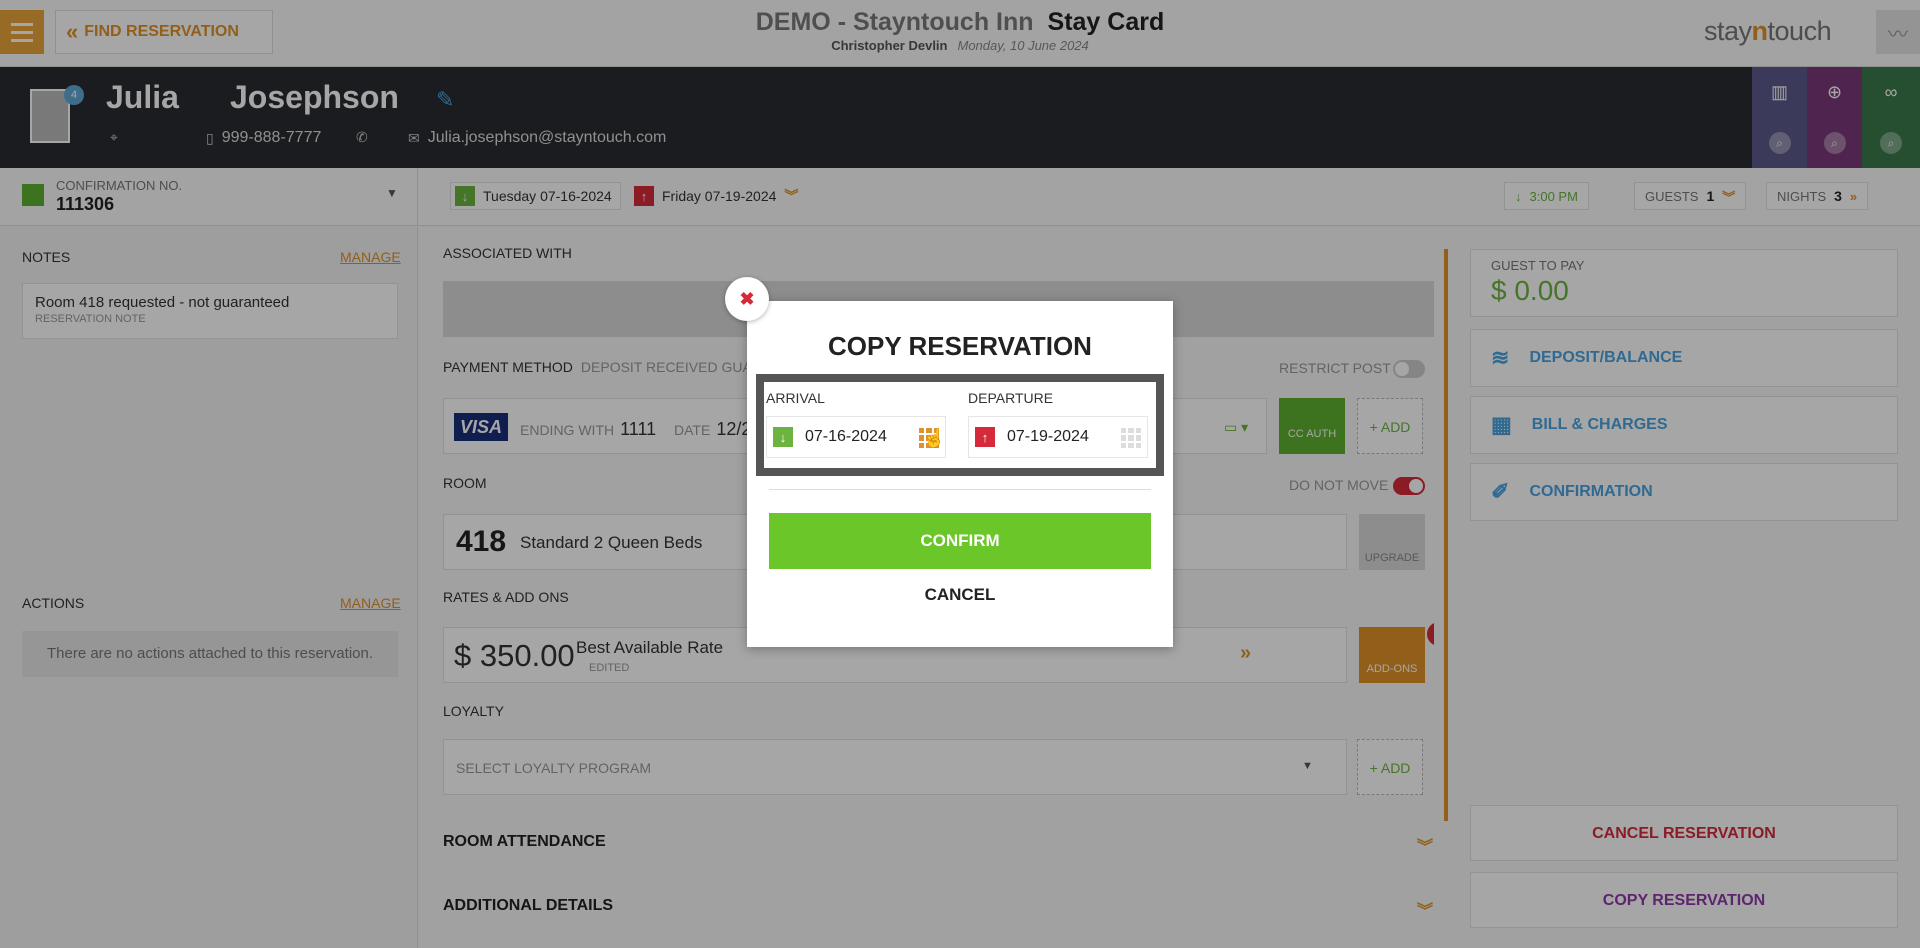 This screenshot has height=948, width=1920. Describe the element at coordinates (783, 437) in the screenshot. I see `arrow-down-icon: ↓` at that location.